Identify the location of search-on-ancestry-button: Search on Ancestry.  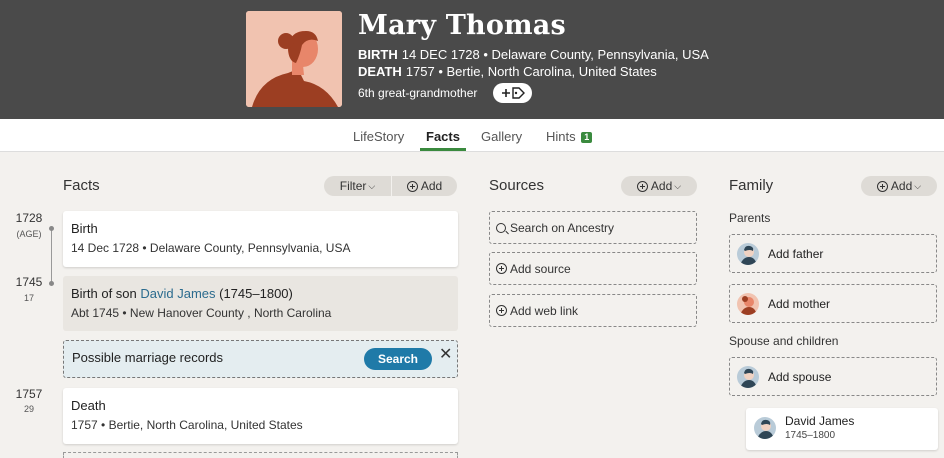
(593, 227).